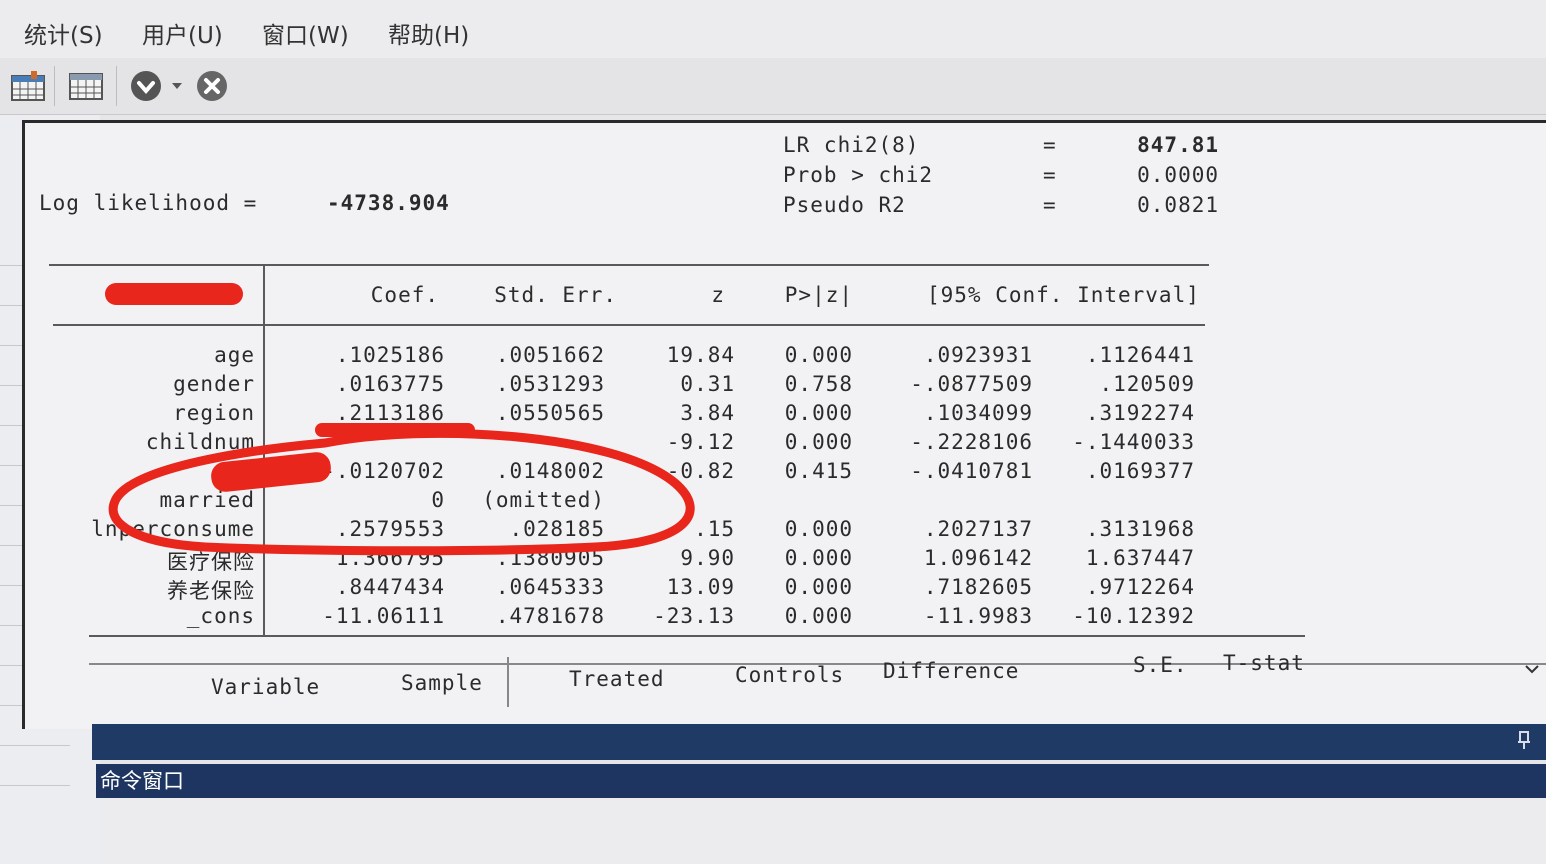  Describe the element at coordinates (1140, 558) in the screenshot. I see `row-ci-high: 1.637447` at that location.